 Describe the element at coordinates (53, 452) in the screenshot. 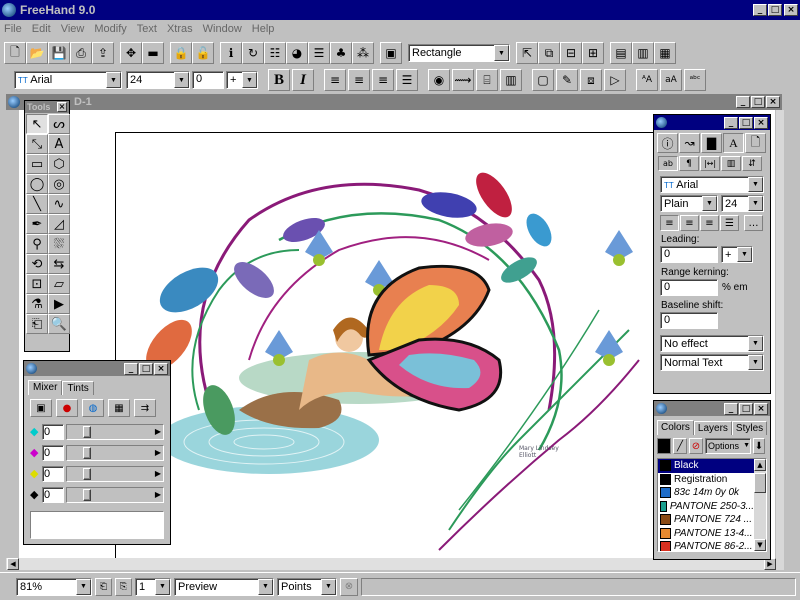

I see `magenta-value-field: 0` at that location.